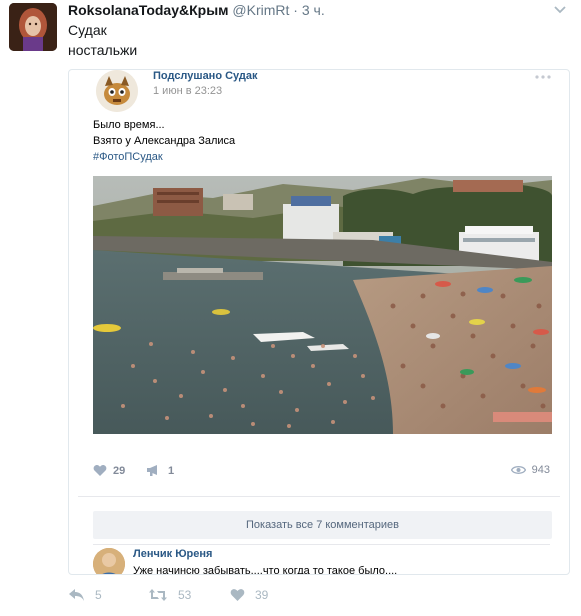 This screenshot has width=581, height=616. What do you see at coordinates (185, 595) in the screenshot?
I see `retweet-count: 53` at bounding box center [185, 595].